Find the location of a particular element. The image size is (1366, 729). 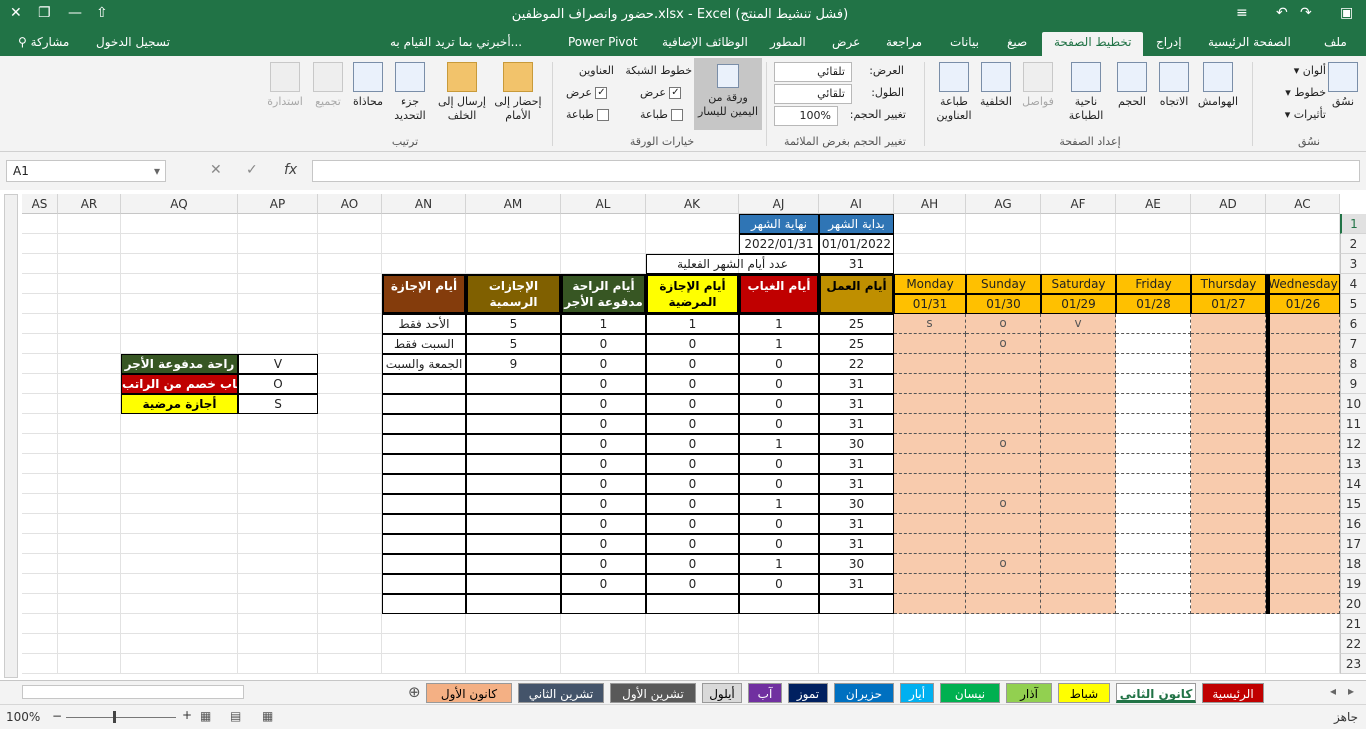

vacation-days-cell is located at coordinates (424, 564).